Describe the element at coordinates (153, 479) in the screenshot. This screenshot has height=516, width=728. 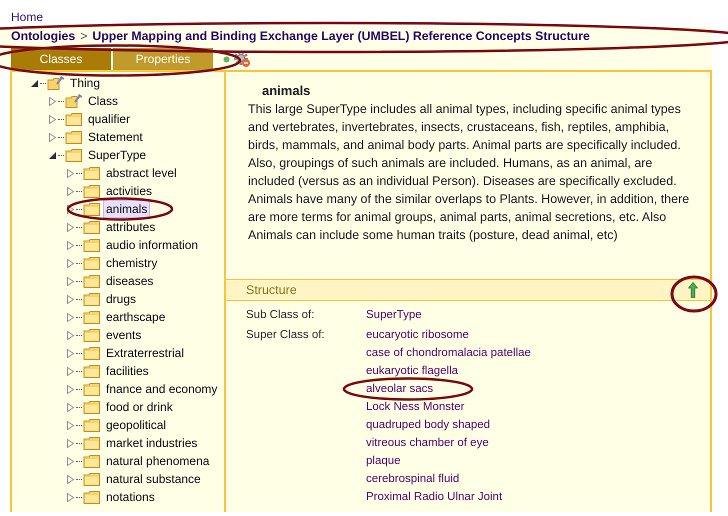
I see `tree-item: natural substance` at that location.